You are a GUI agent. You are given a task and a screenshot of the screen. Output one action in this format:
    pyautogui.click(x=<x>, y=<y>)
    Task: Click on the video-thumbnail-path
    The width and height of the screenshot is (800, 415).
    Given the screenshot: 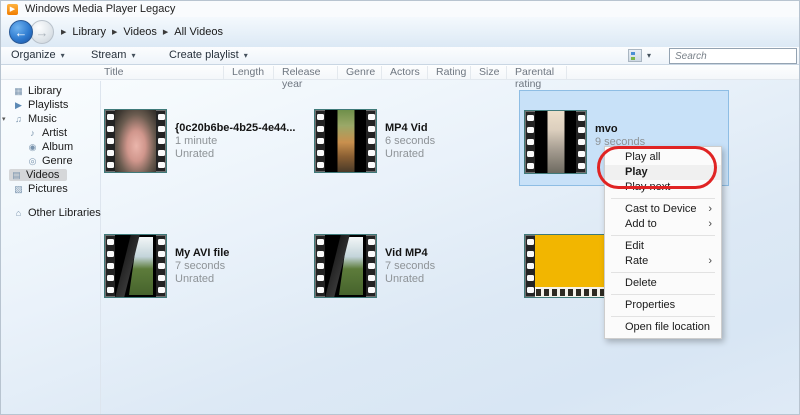 What is the action you would take?
    pyautogui.click(x=345, y=141)
    